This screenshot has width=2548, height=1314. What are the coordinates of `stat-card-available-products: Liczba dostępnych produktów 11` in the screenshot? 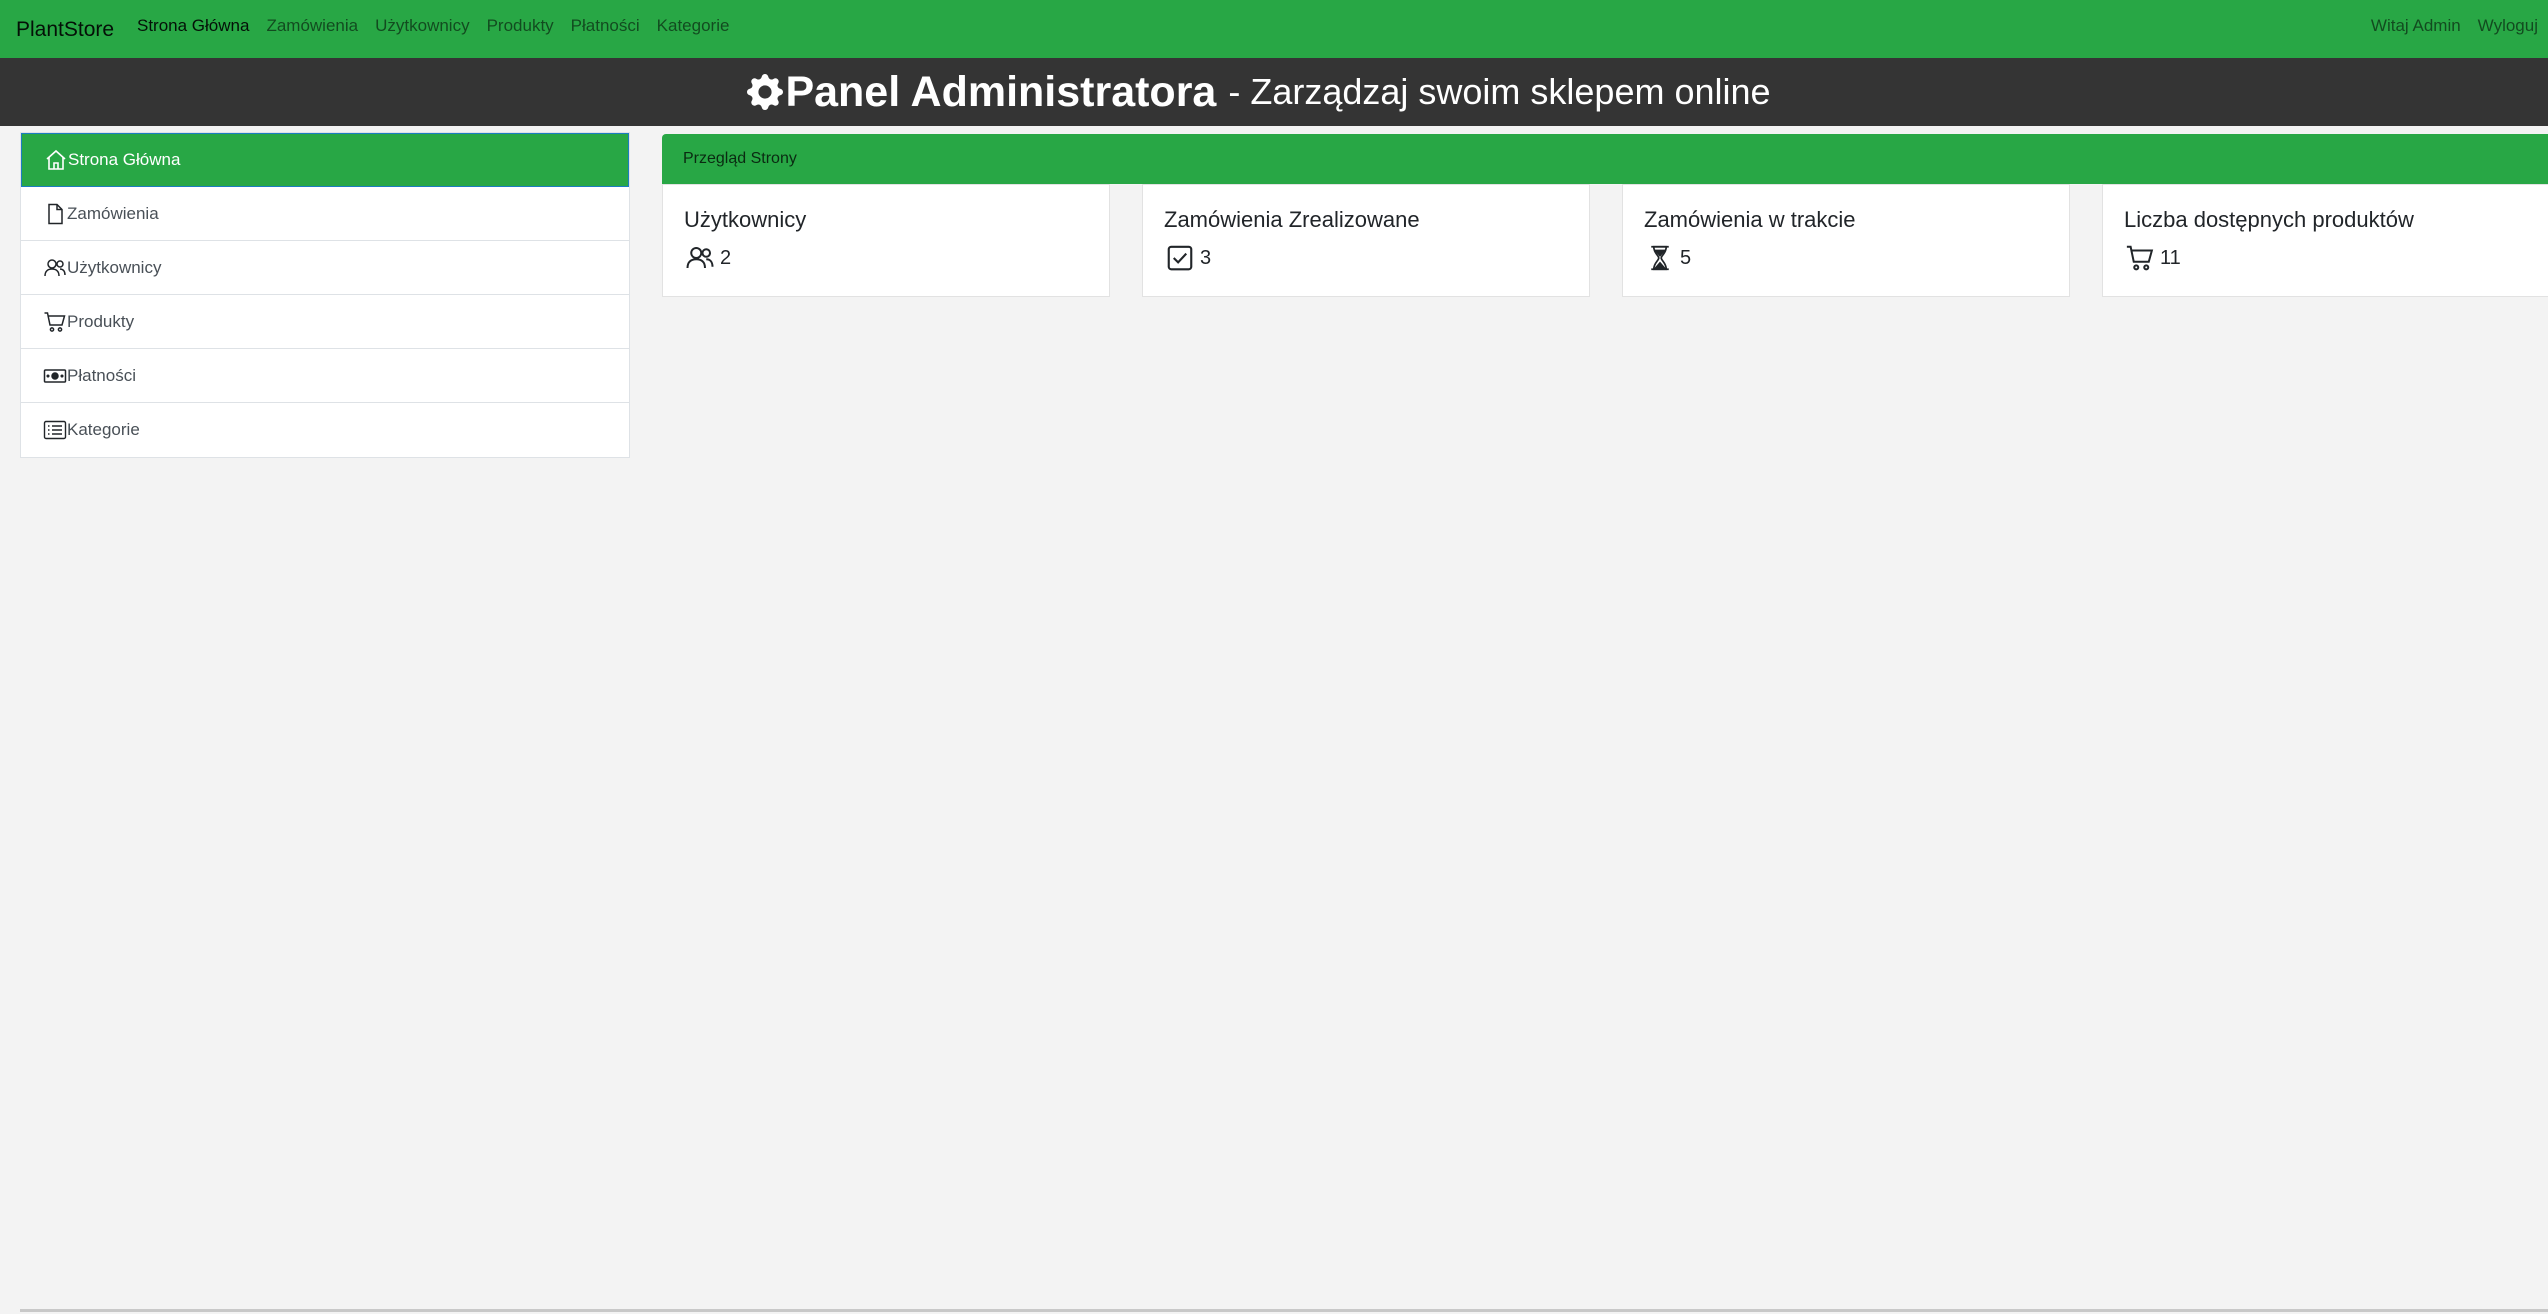 It's located at (2325, 240).